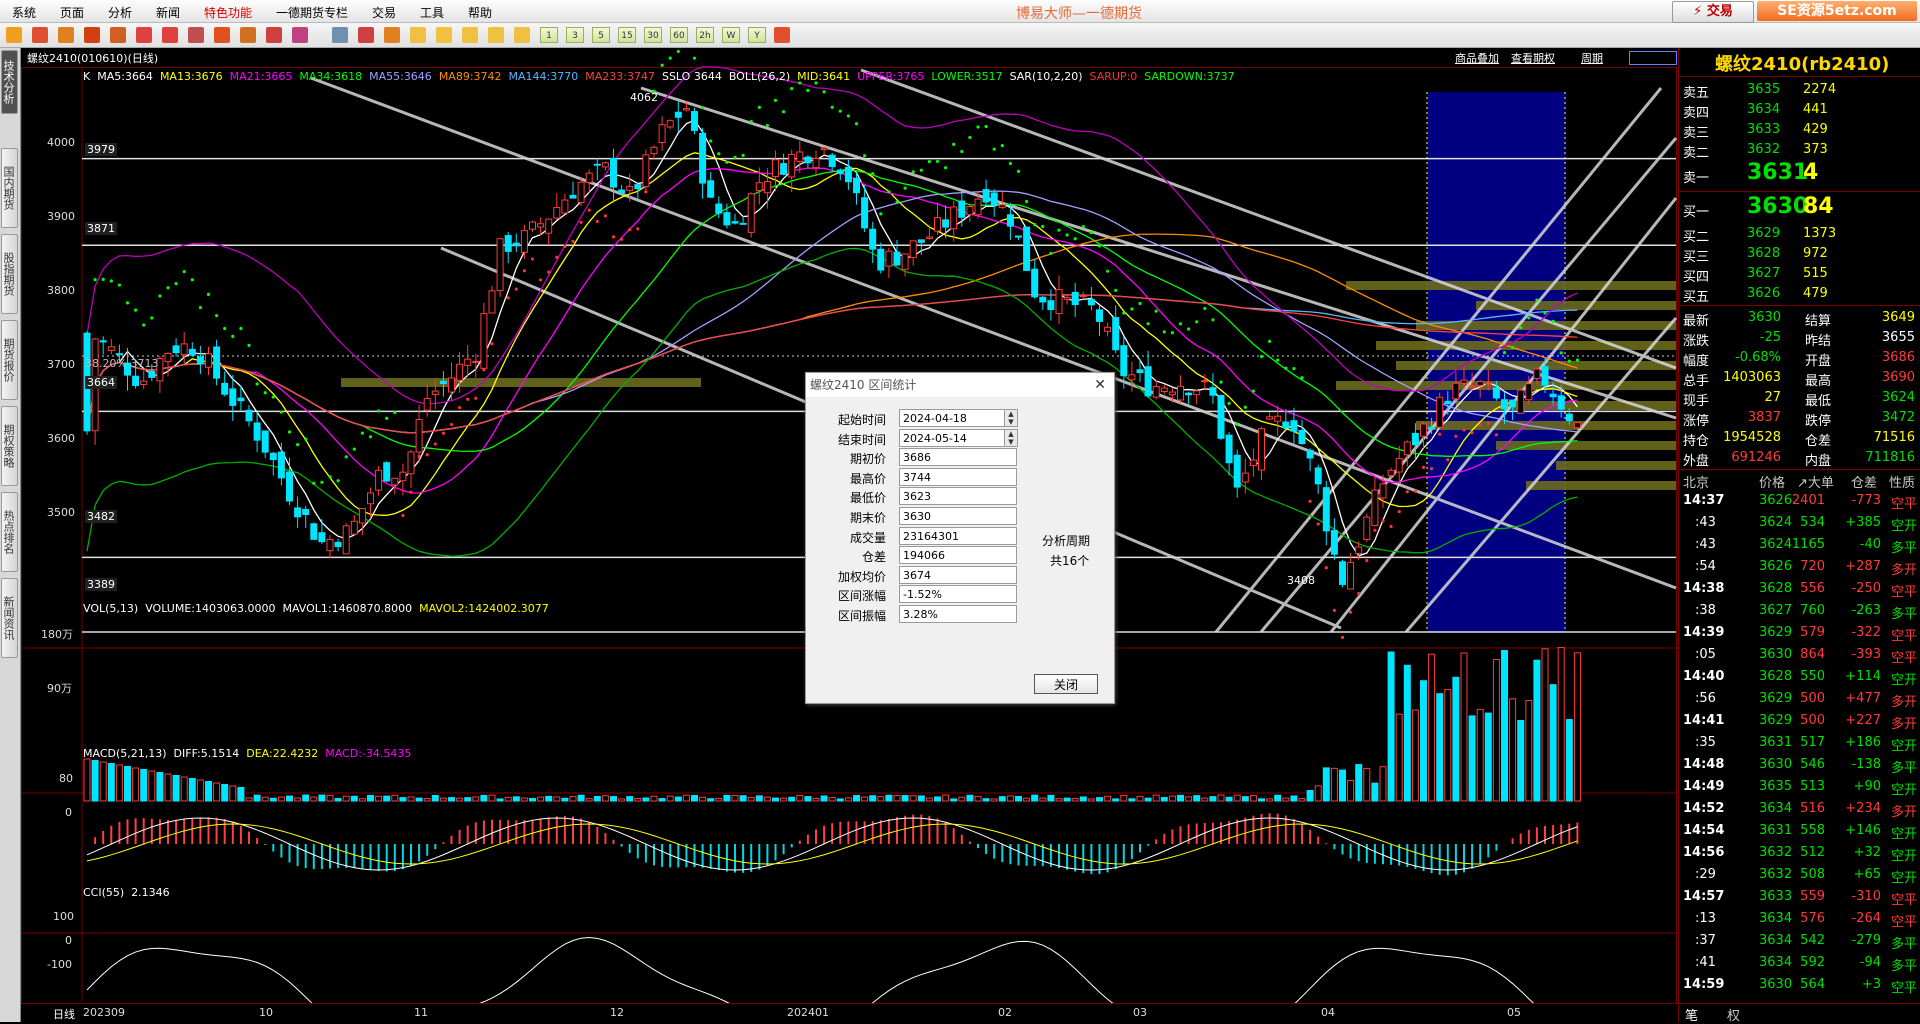  What do you see at coordinates (9, 82) in the screenshot?
I see `tab-technical-analysis: 技术分析` at bounding box center [9, 82].